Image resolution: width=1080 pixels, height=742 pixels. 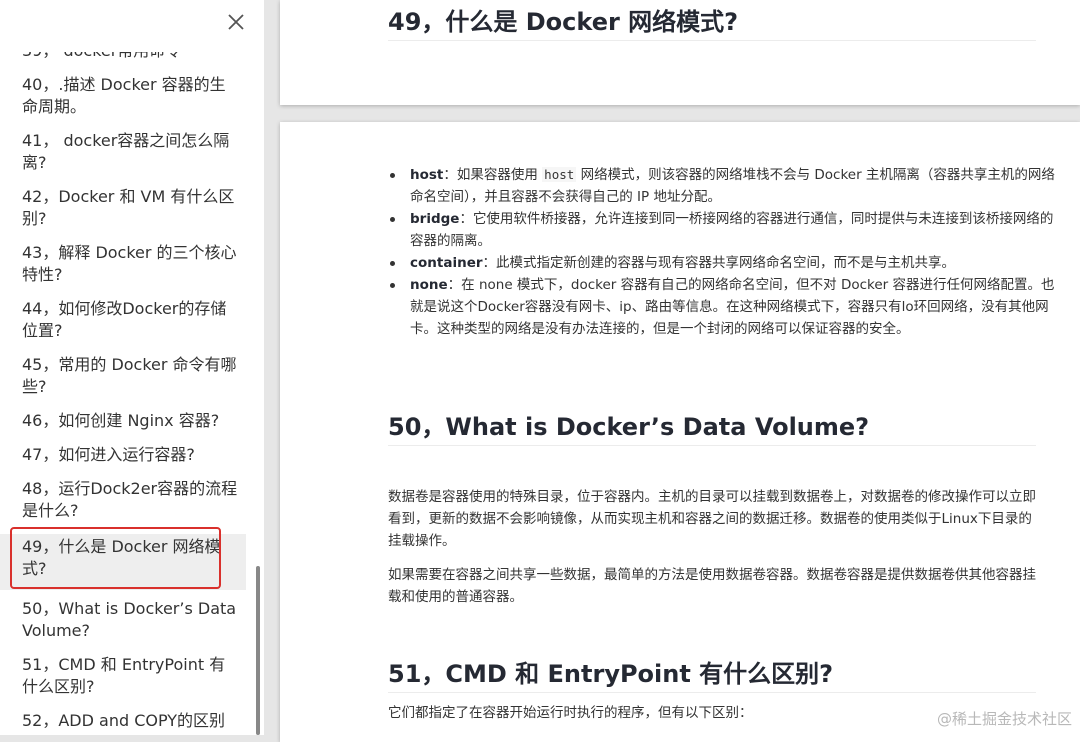 What do you see at coordinates (123, 326) in the screenshot?
I see `toc-item: 44，如何修改Docker的存储位置?` at bounding box center [123, 326].